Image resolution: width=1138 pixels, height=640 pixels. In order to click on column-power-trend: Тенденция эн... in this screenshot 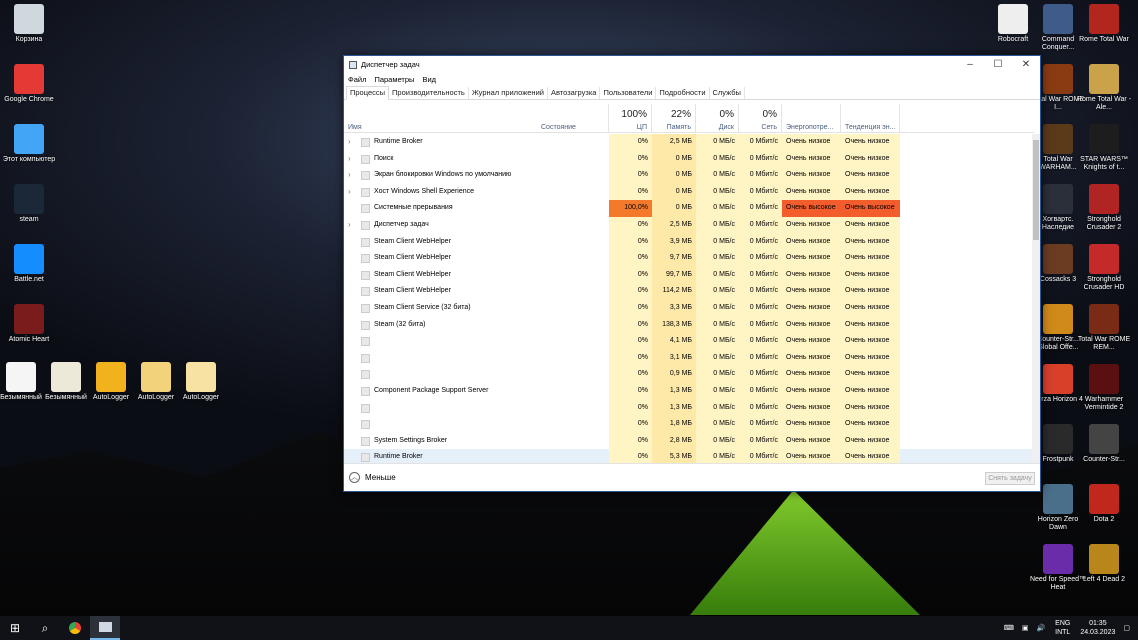, I will do `click(870, 118)`.